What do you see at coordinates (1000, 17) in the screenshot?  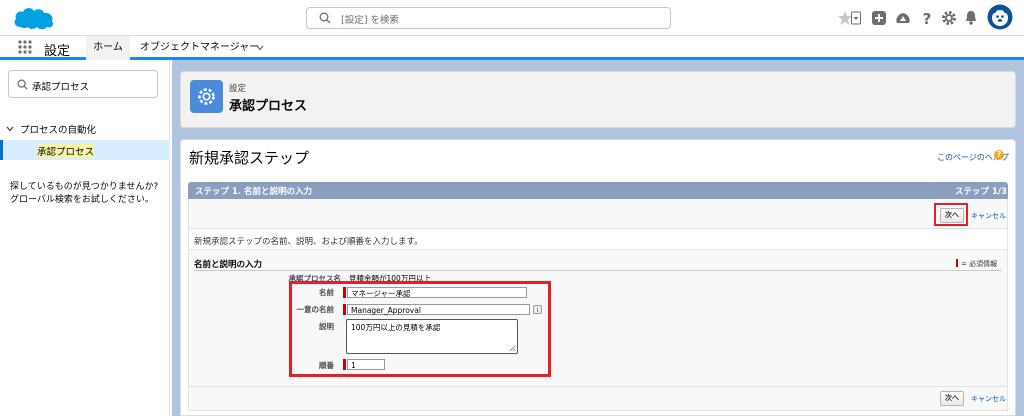 I see `user-avatar` at bounding box center [1000, 17].